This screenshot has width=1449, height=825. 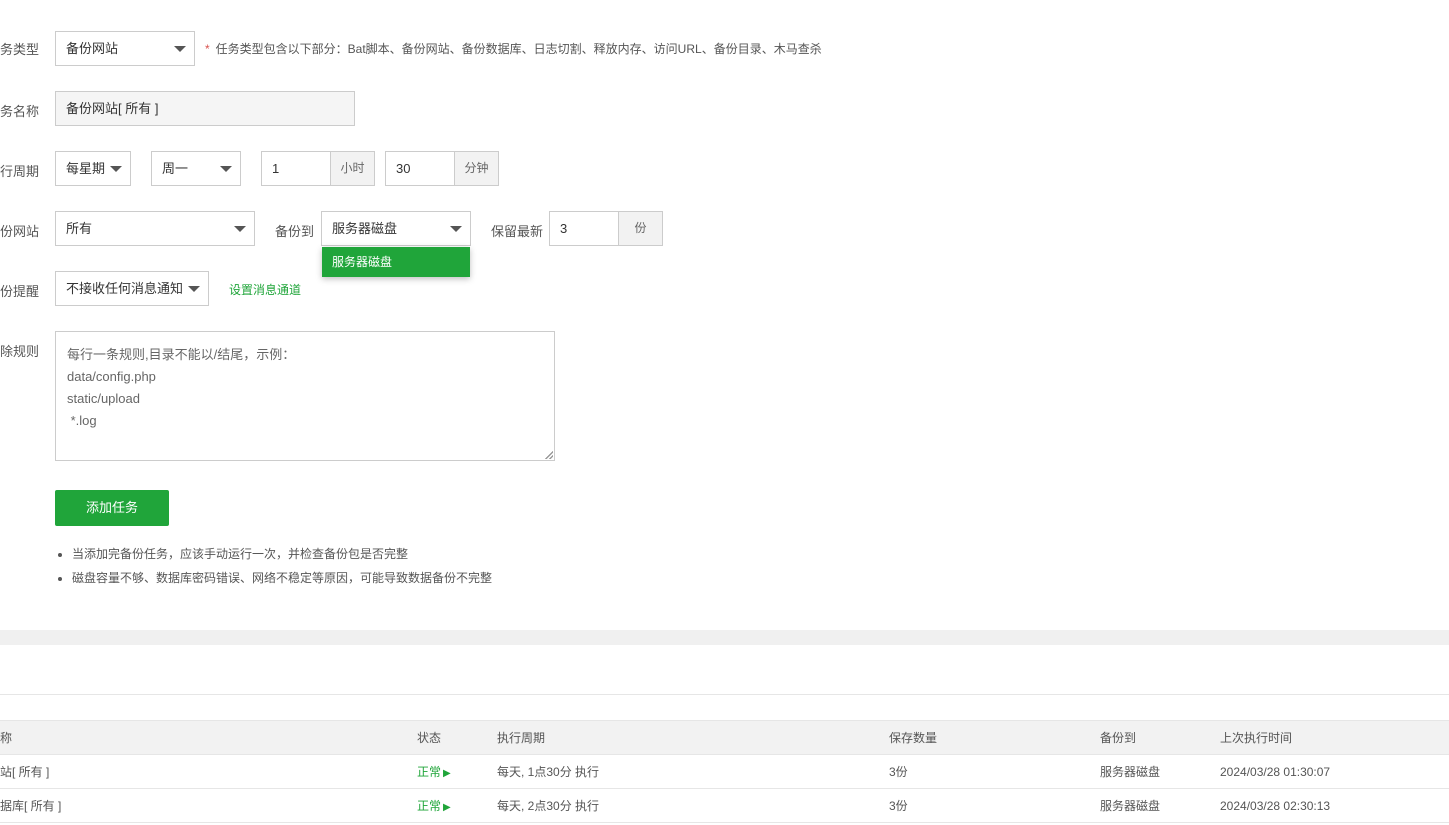 I want to click on resize-handle-icon, so click(x=549, y=455).